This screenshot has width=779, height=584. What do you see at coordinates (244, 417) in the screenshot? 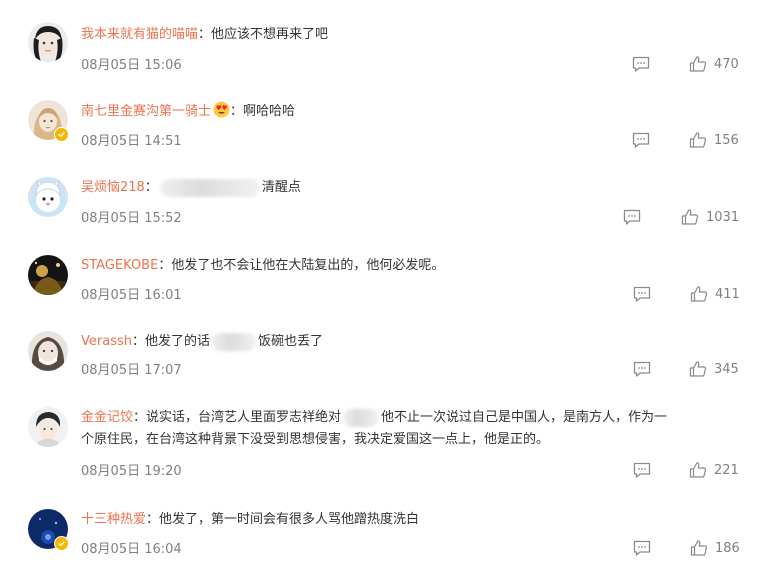
I see `comment-text: 说实话，台湾艺人里面罗志祥绝对` at bounding box center [244, 417].